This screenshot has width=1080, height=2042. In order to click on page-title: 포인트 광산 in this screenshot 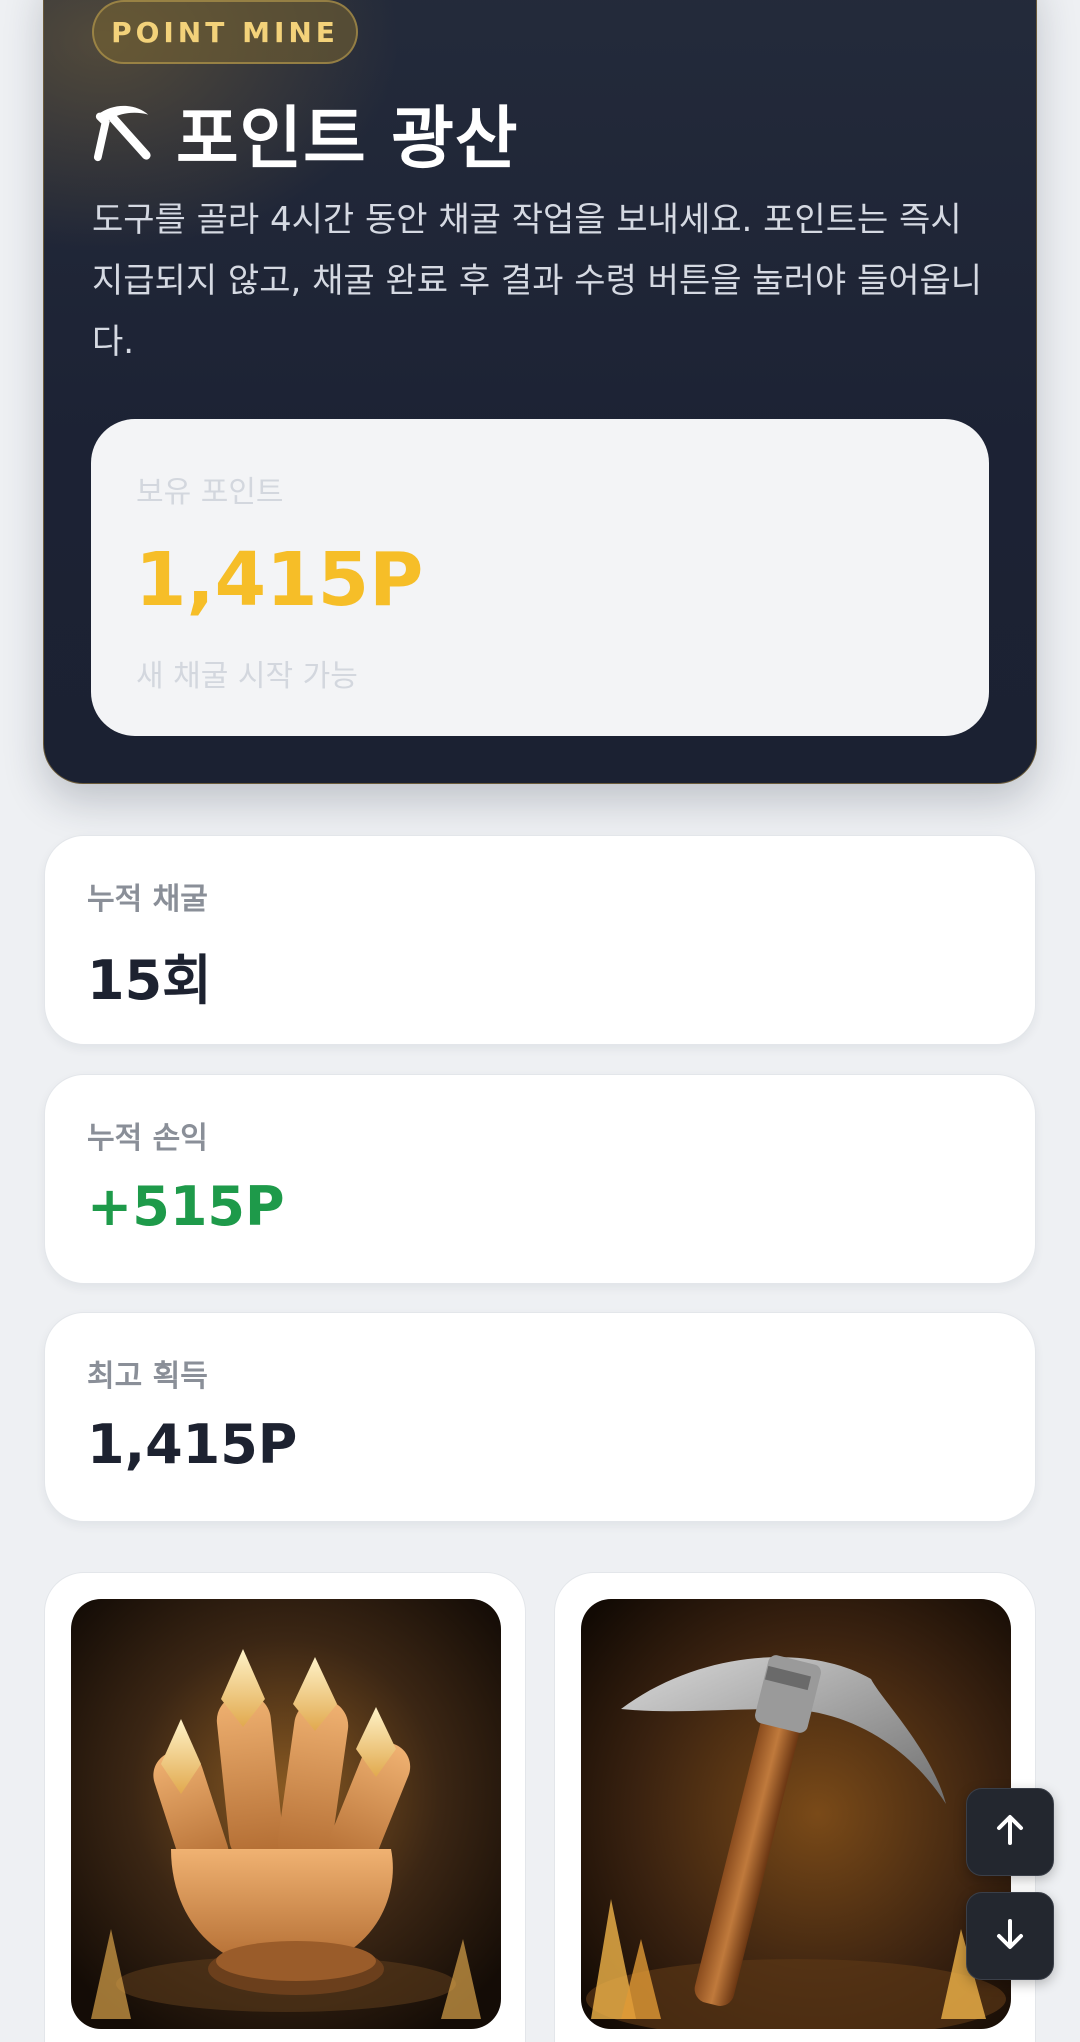, I will do `click(347, 139)`.